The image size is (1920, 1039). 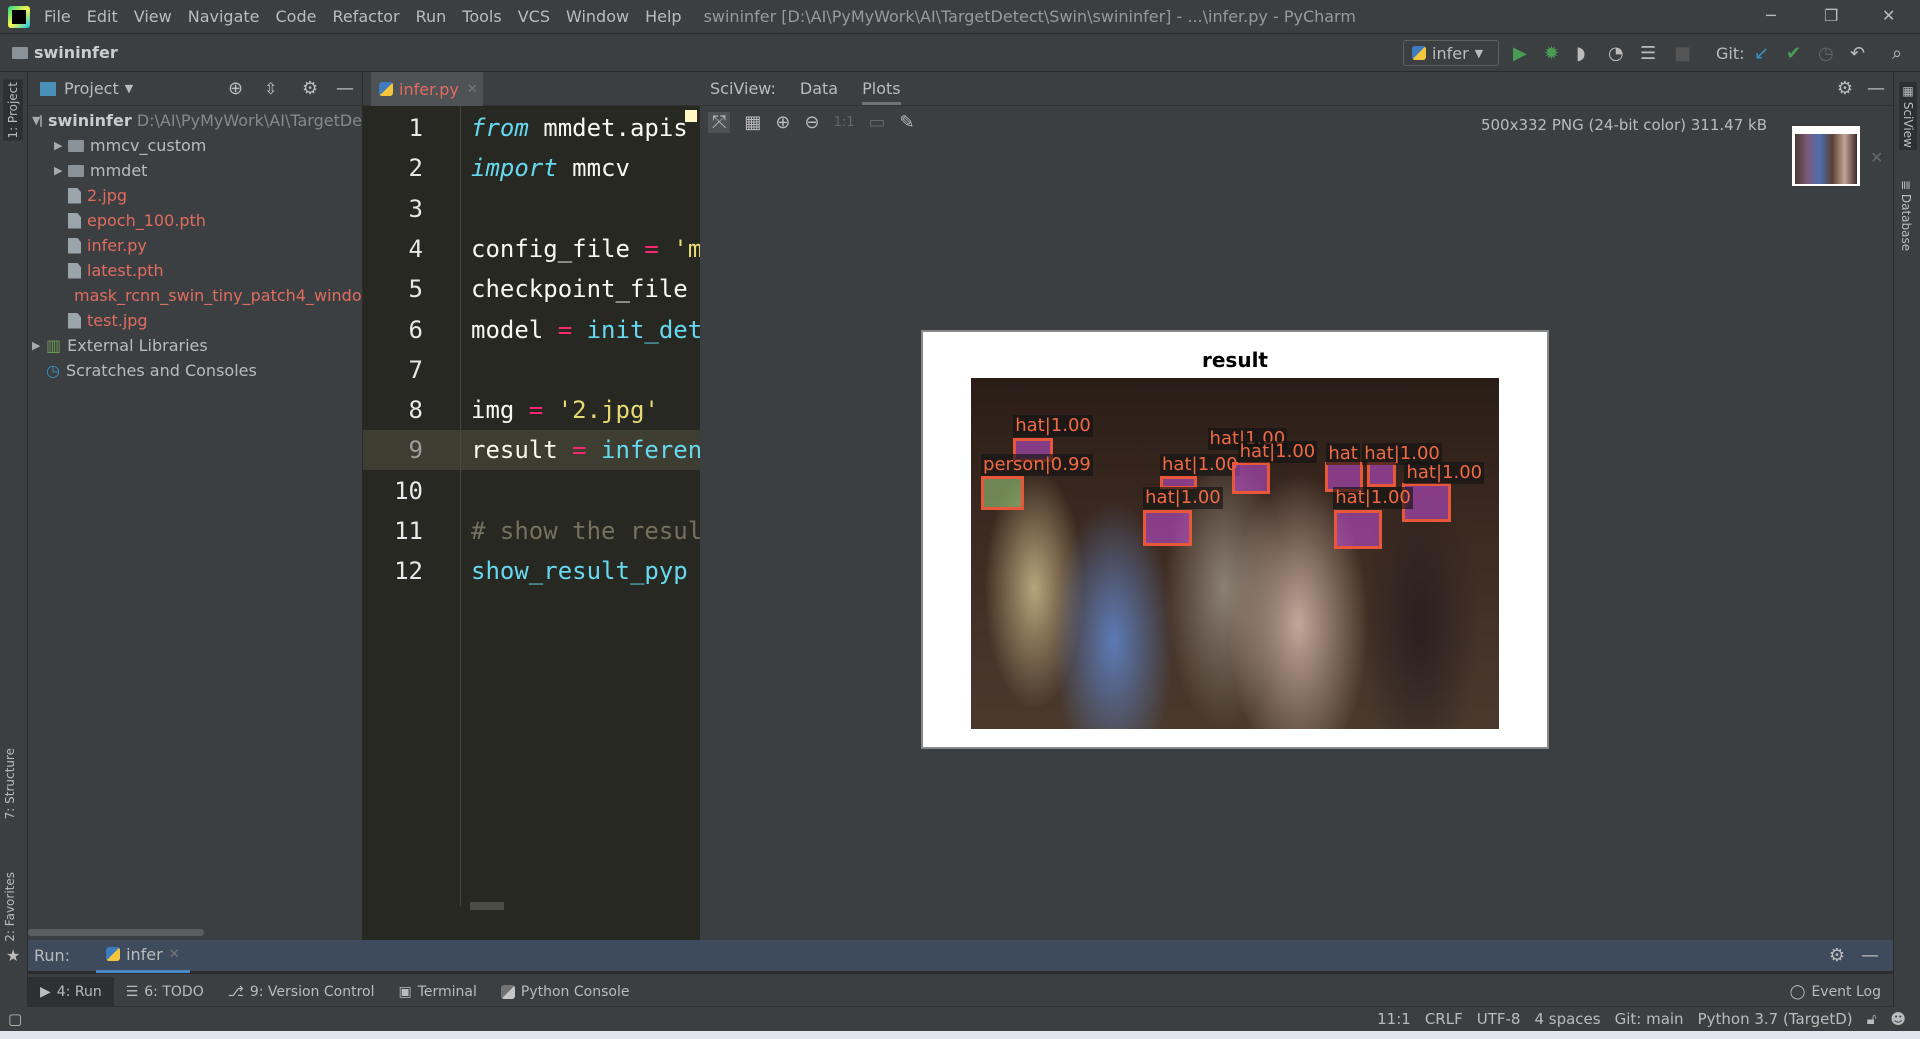 What do you see at coordinates (819, 88) in the screenshot?
I see `tab-data: Data` at bounding box center [819, 88].